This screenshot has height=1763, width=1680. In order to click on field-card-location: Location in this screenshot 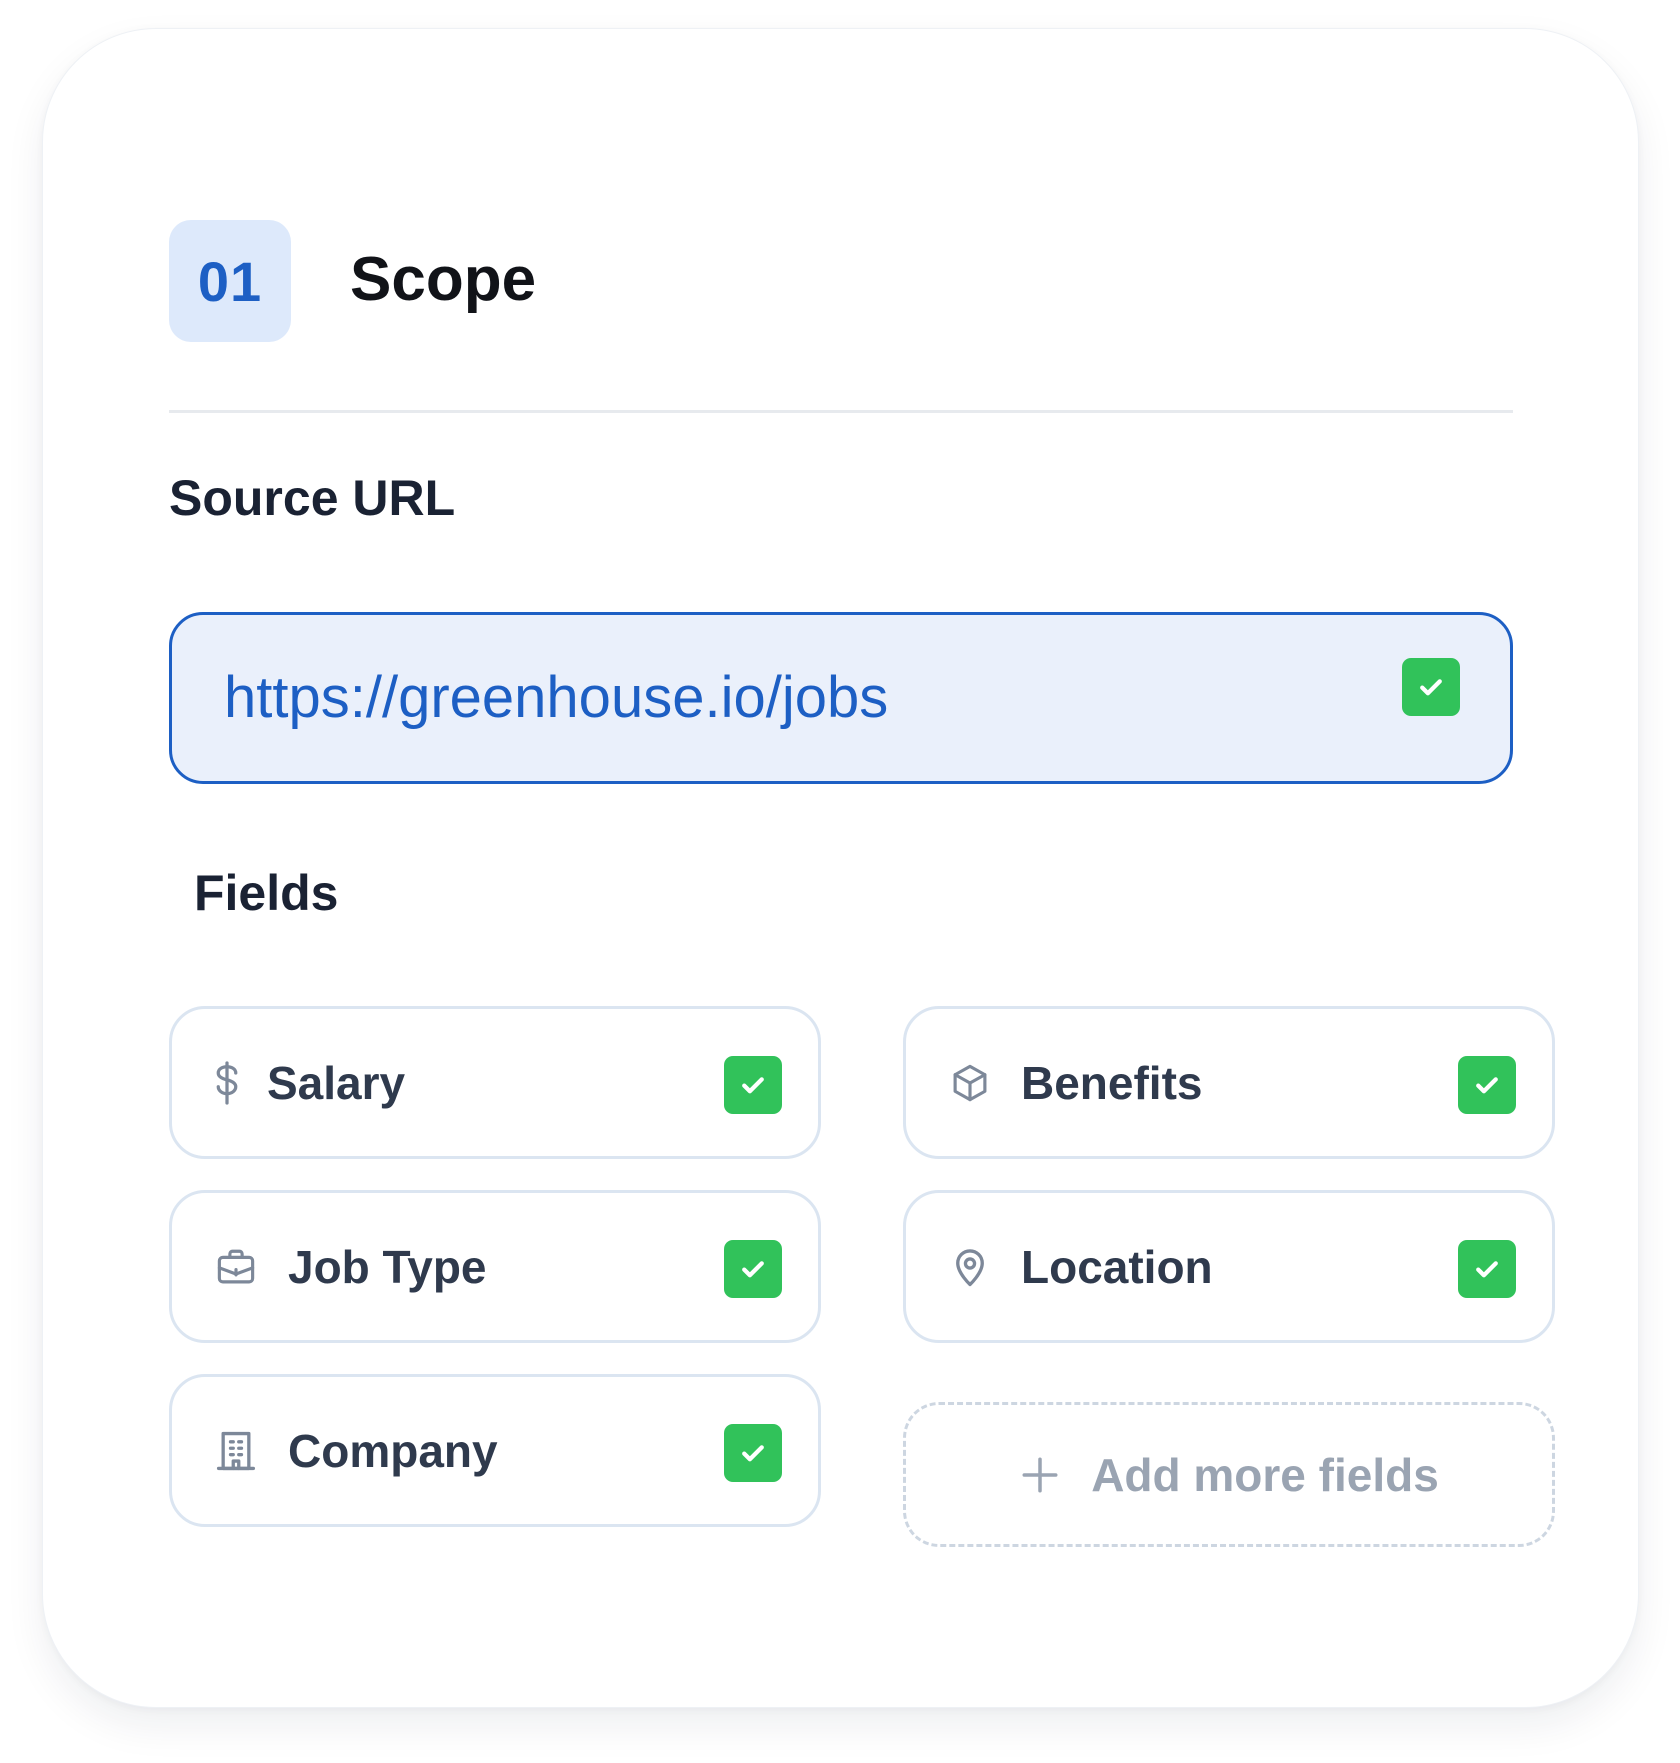, I will do `click(1229, 1266)`.